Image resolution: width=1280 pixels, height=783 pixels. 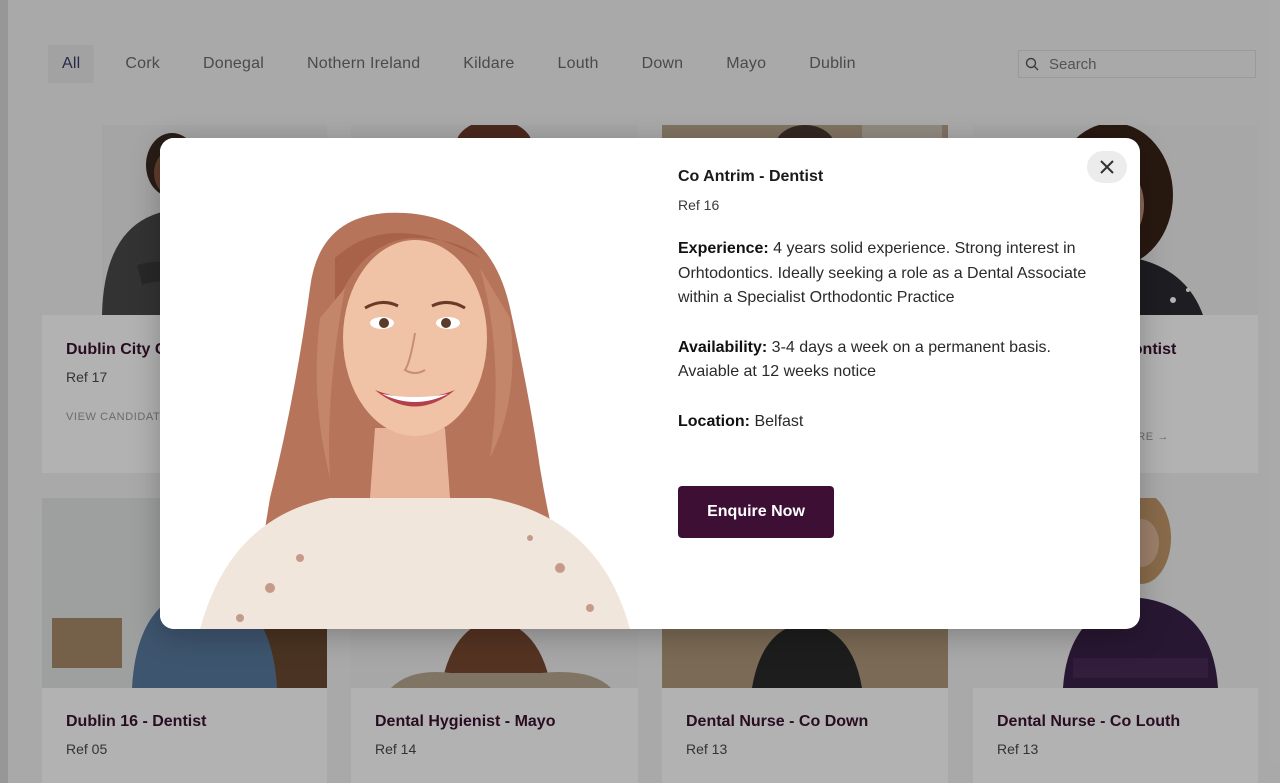 What do you see at coordinates (699, 205) in the screenshot?
I see `modal-ref: Ref 16` at bounding box center [699, 205].